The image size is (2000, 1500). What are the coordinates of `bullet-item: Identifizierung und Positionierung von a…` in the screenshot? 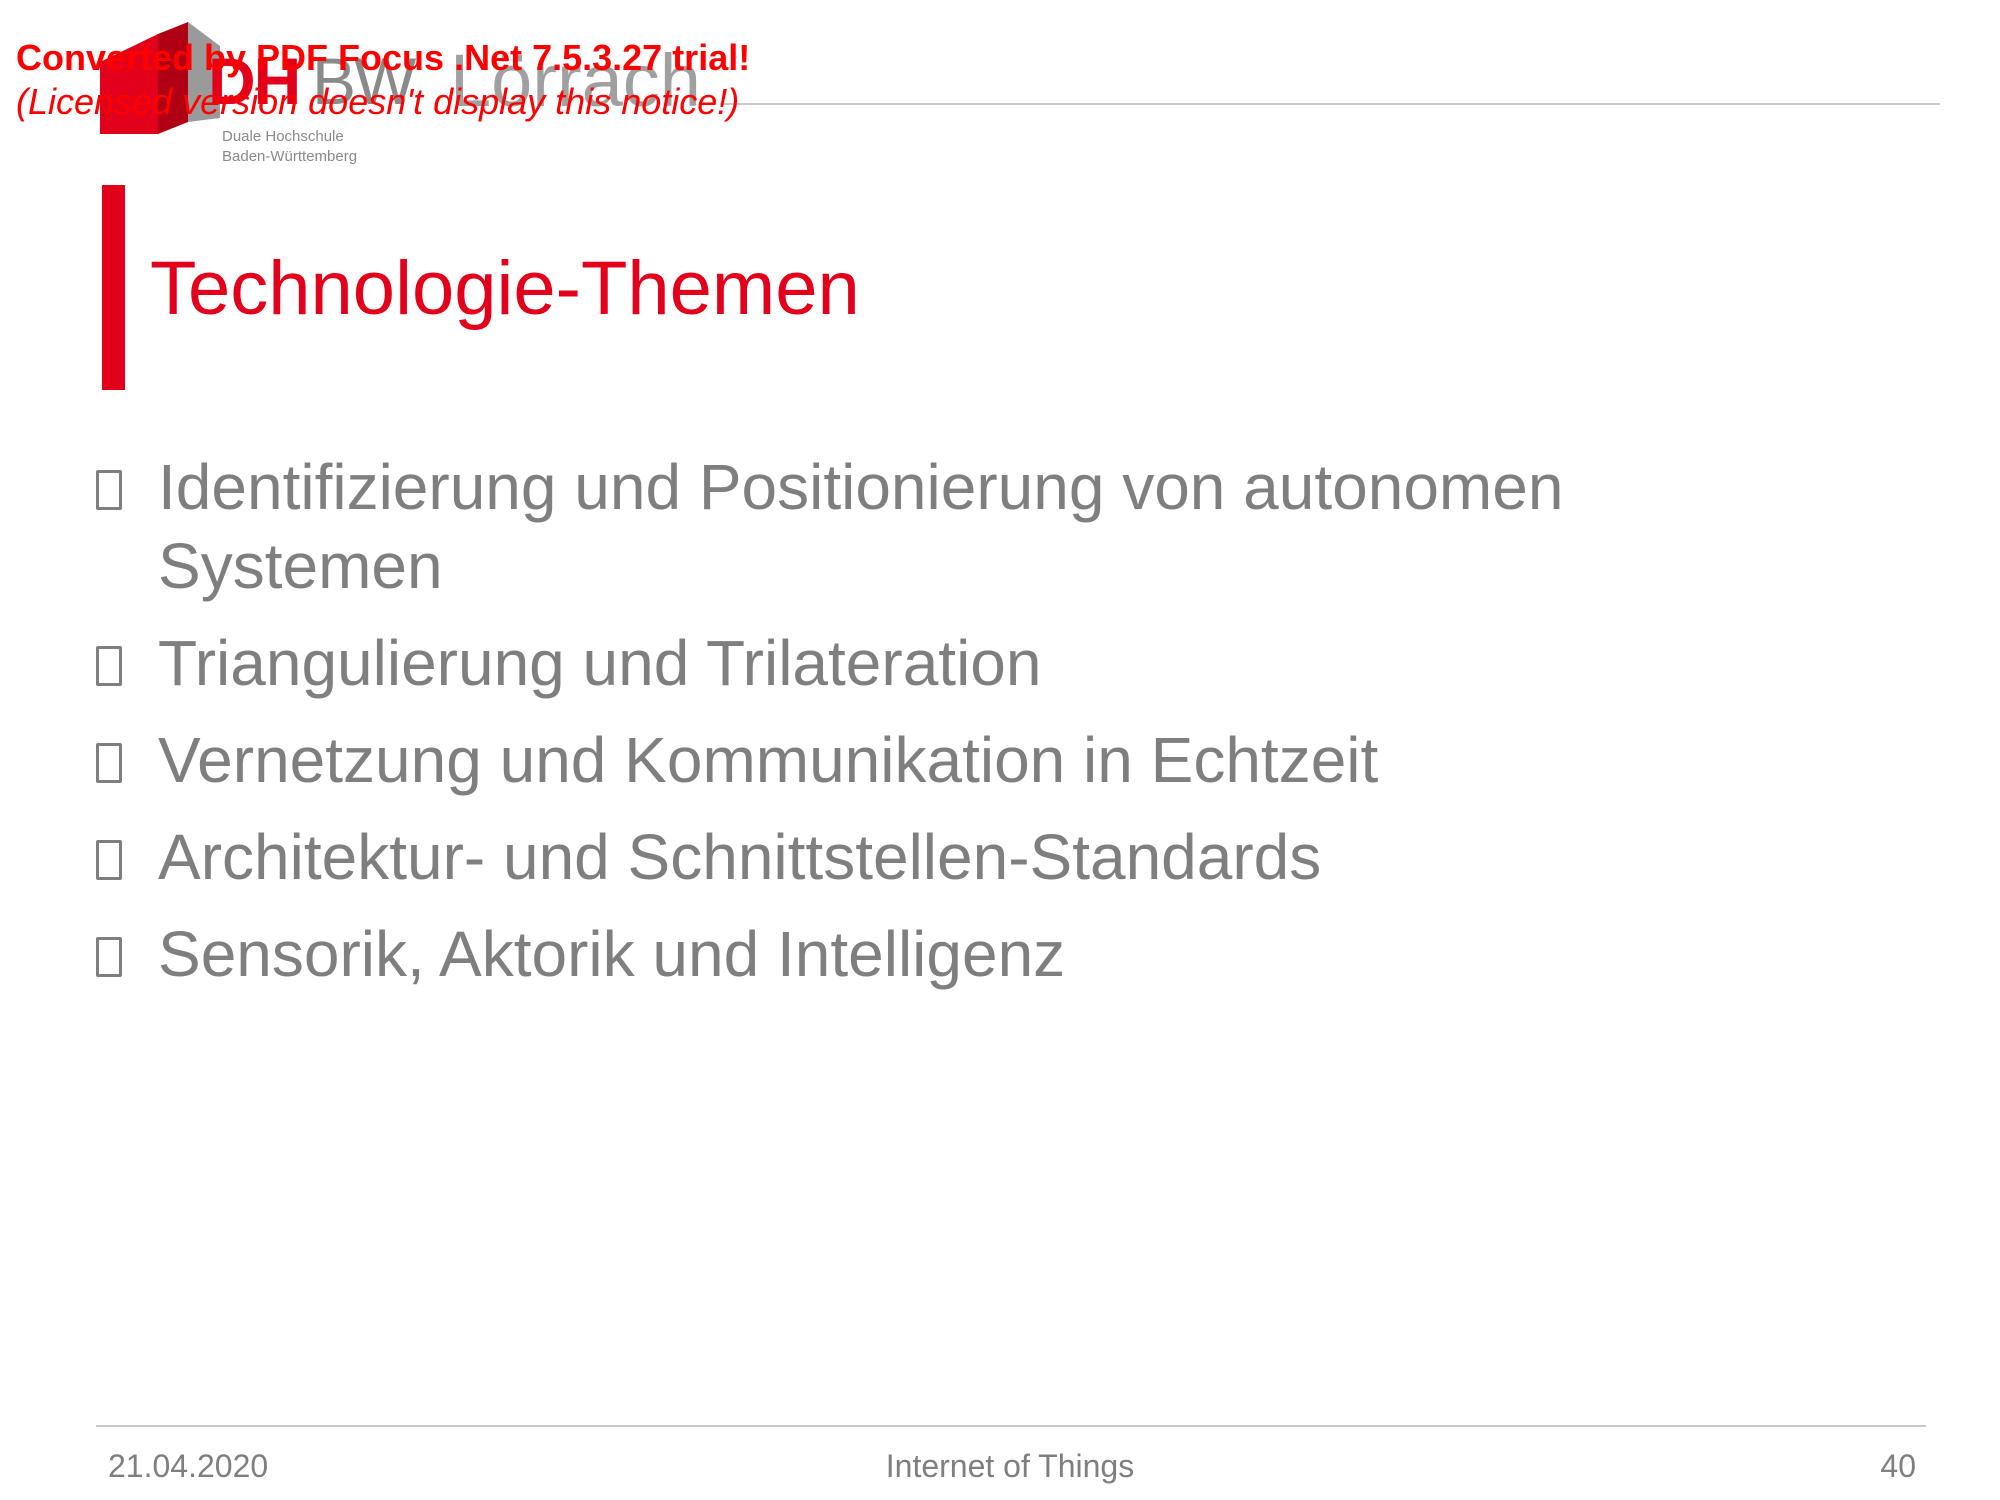 It's located at (896, 527).